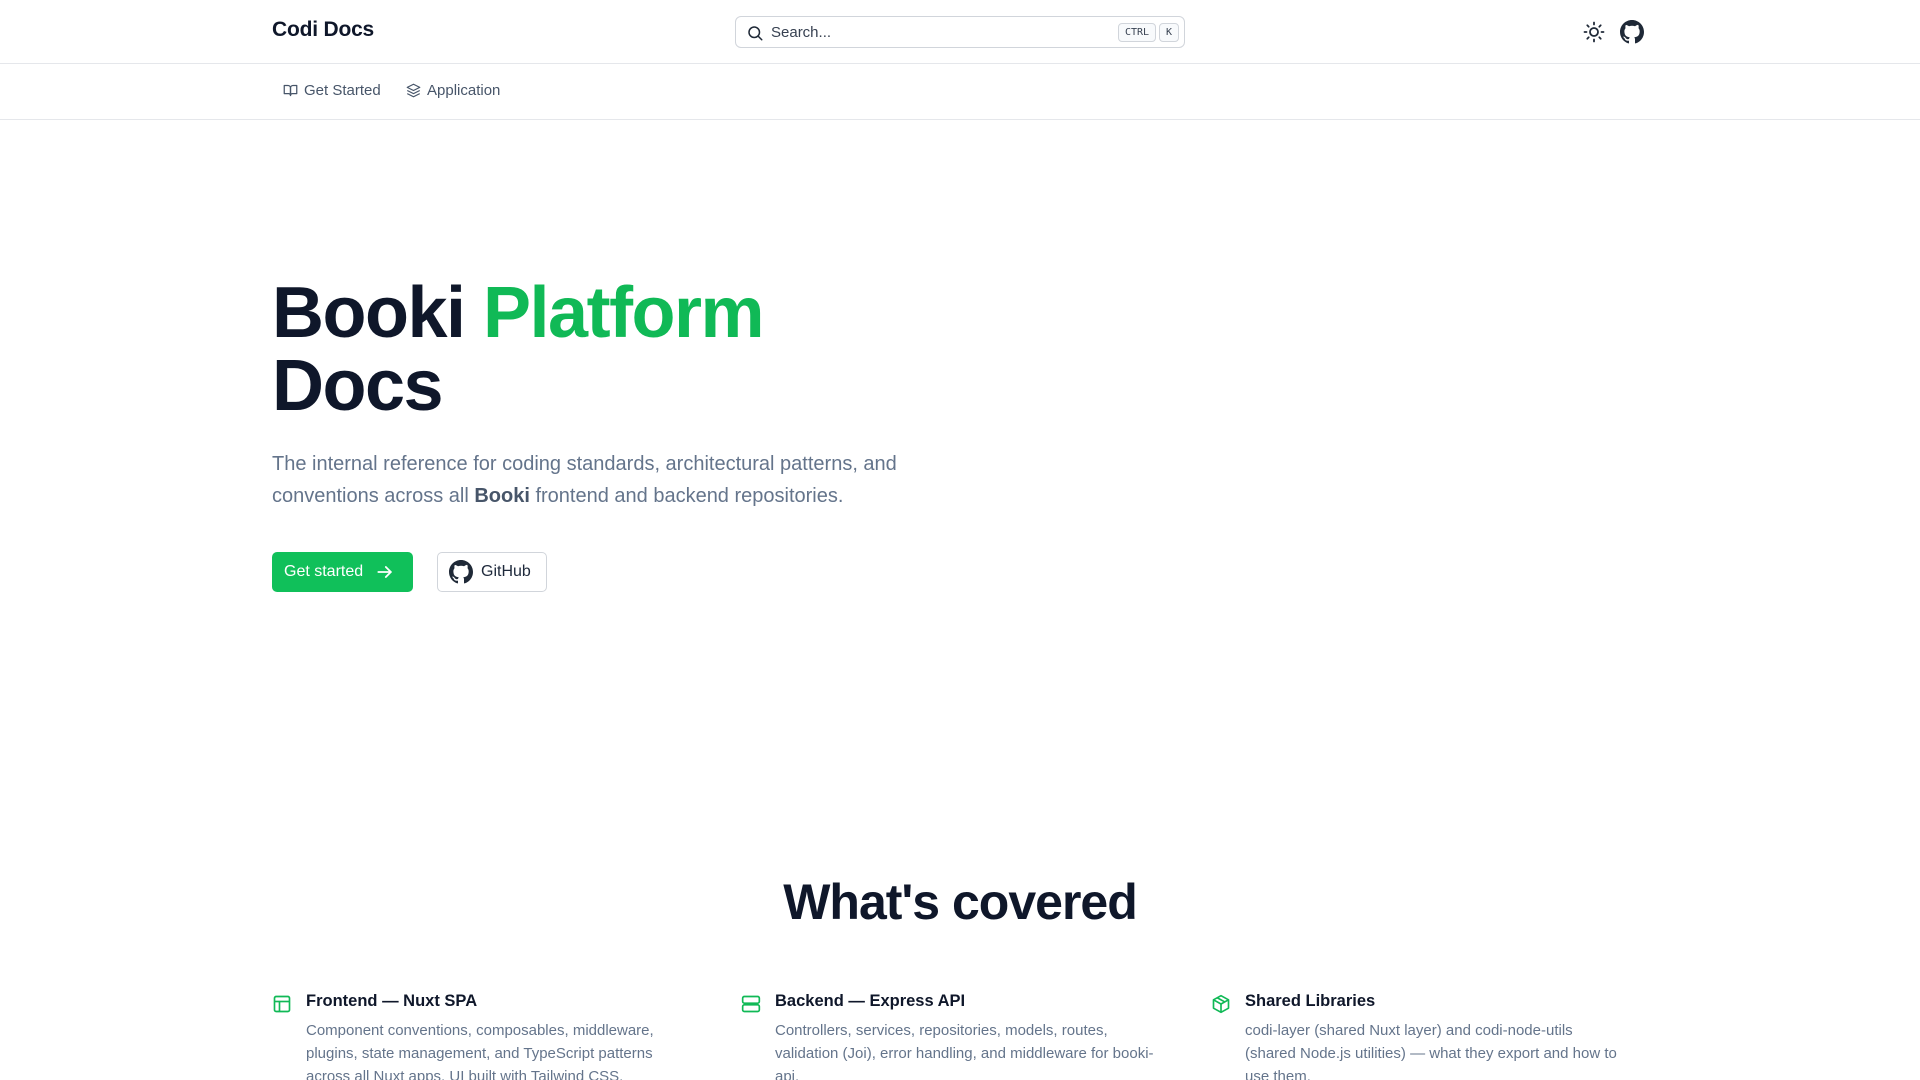 The height and width of the screenshot is (1080, 1920). I want to click on get-started-label: Get started, so click(324, 571).